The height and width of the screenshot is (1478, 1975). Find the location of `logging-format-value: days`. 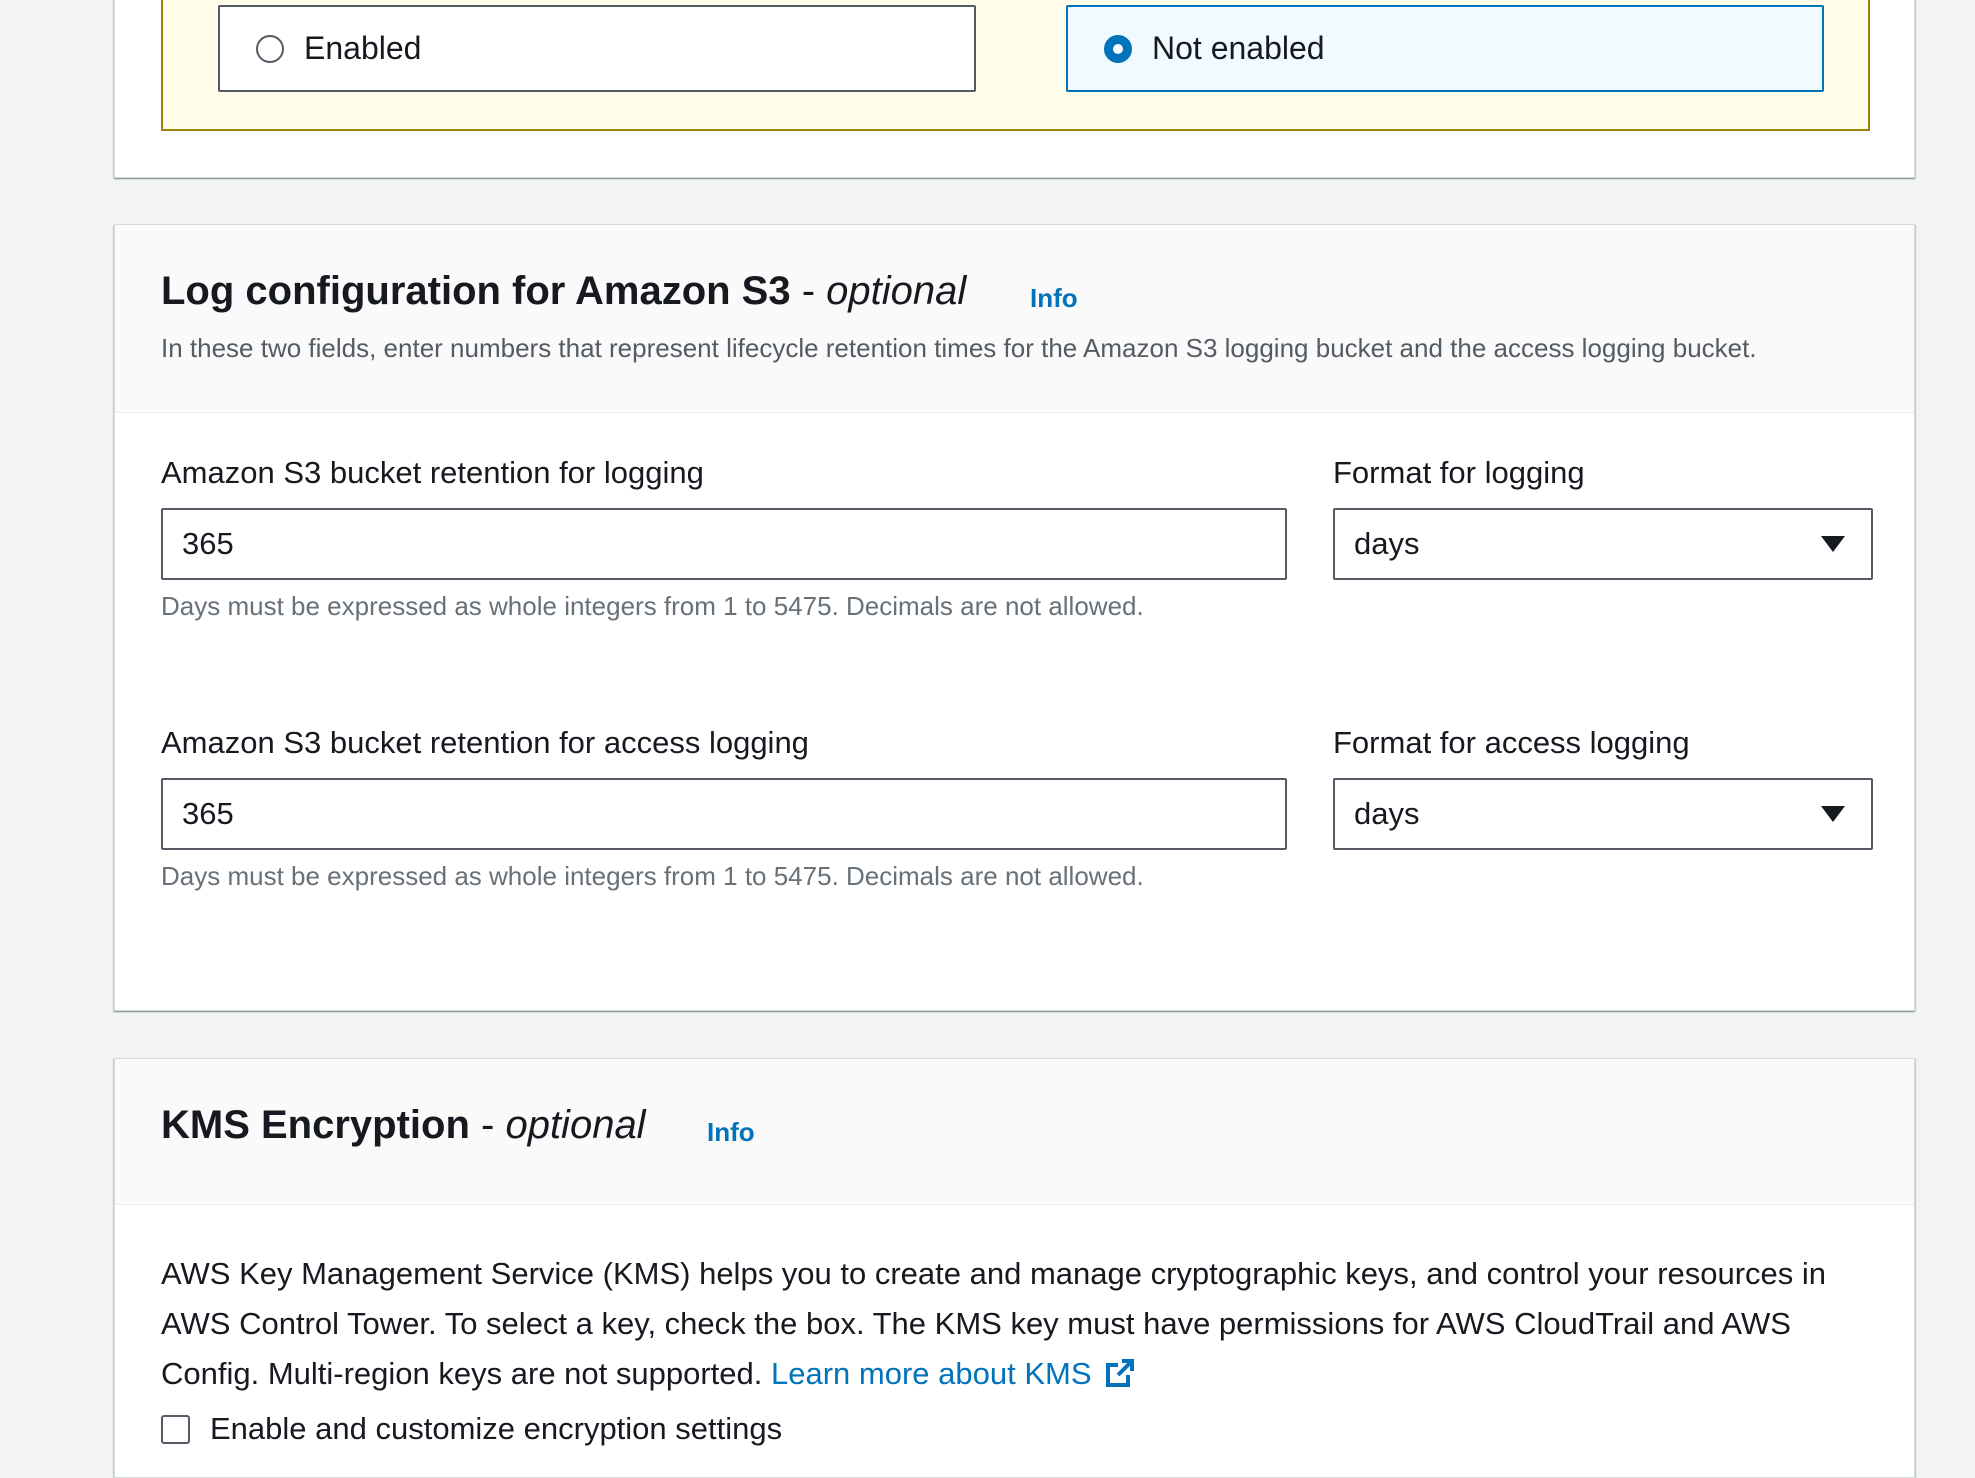

logging-format-value: days is located at coordinates (1387, 543).